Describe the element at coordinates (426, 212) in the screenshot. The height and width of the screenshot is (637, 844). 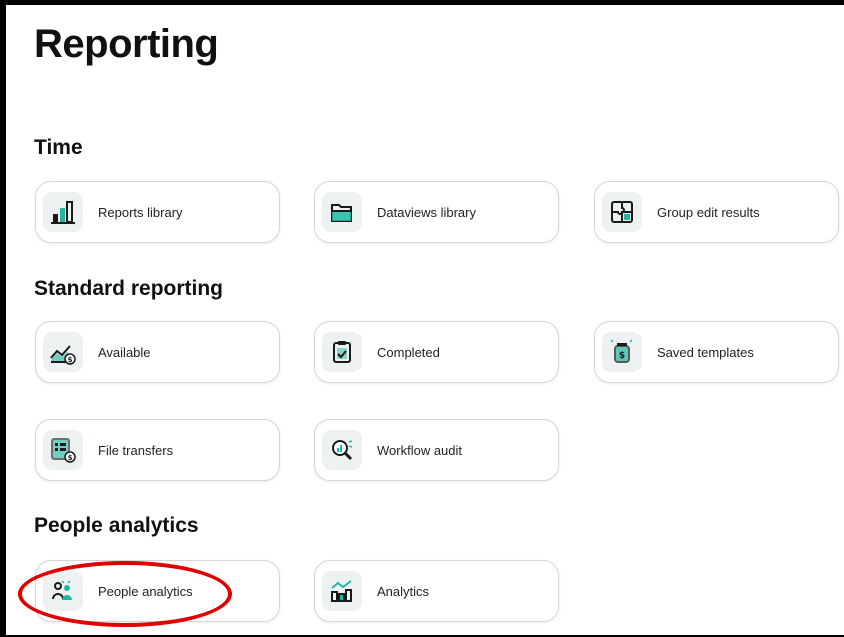
I see `tile-label: Dataviews library` at that location.